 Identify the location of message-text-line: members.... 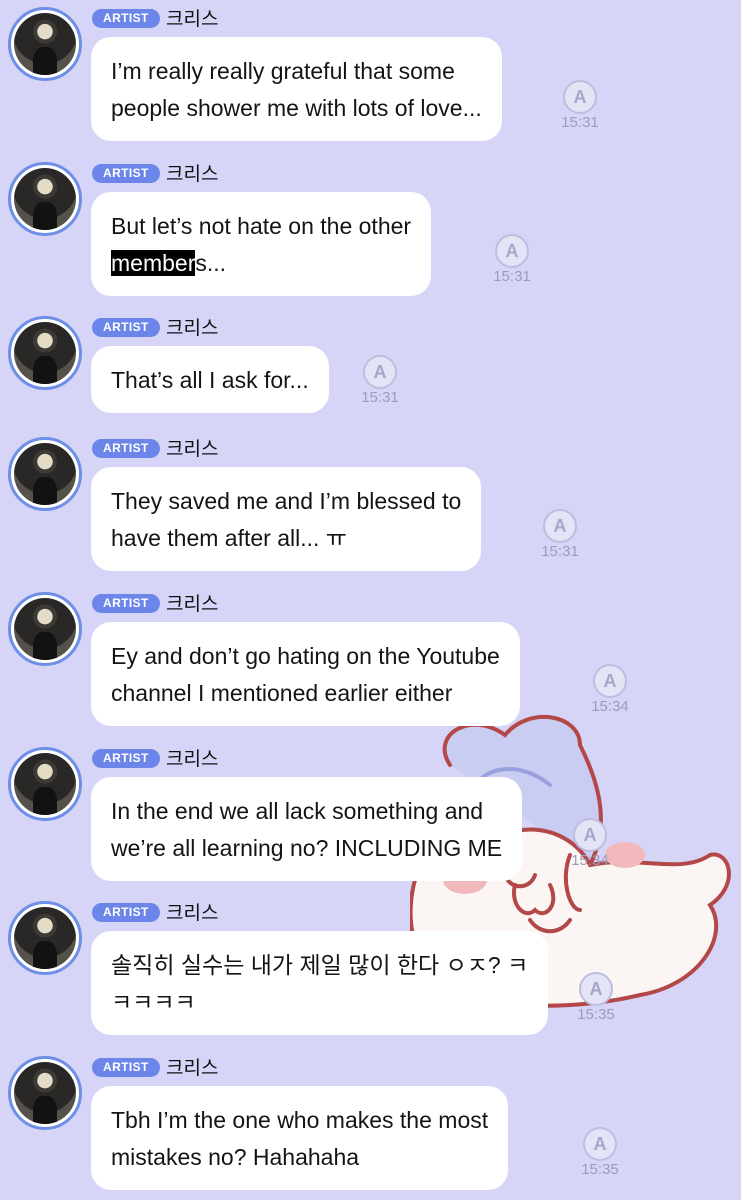
(169, 263).